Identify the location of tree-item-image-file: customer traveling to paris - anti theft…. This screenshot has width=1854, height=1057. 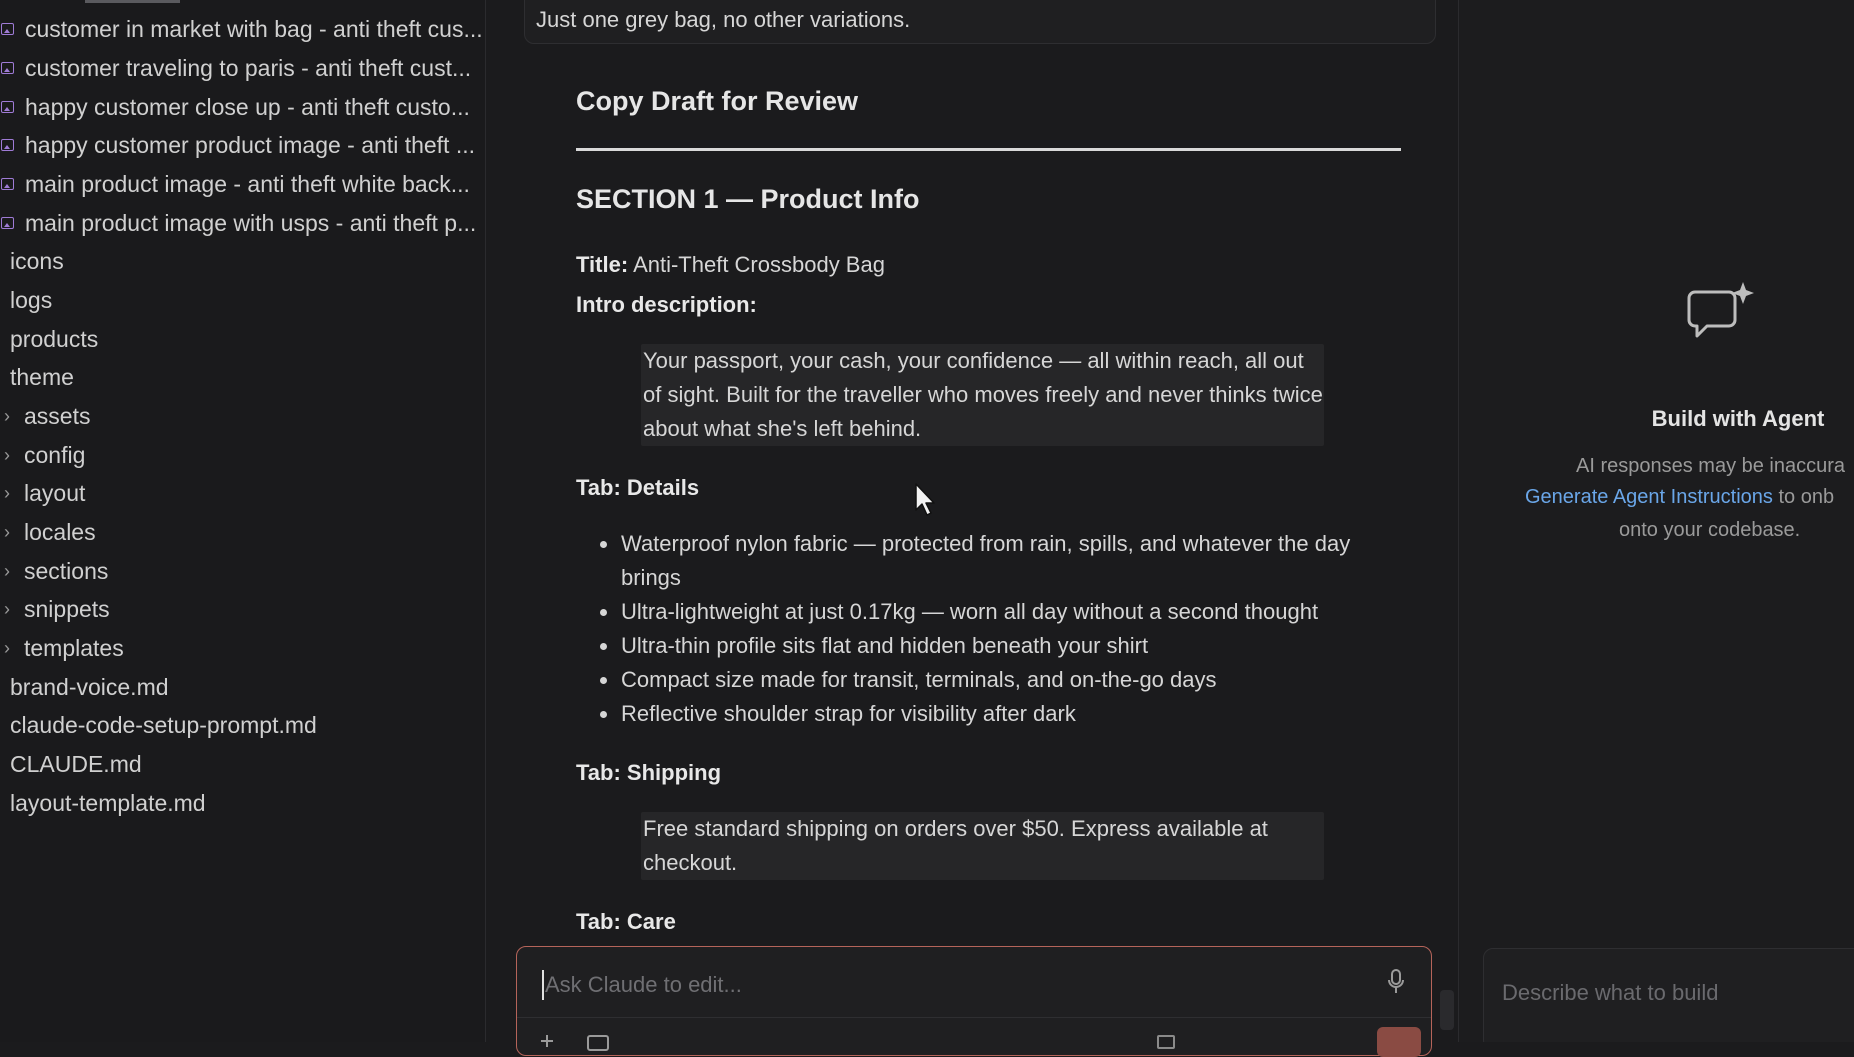
(242, 68).